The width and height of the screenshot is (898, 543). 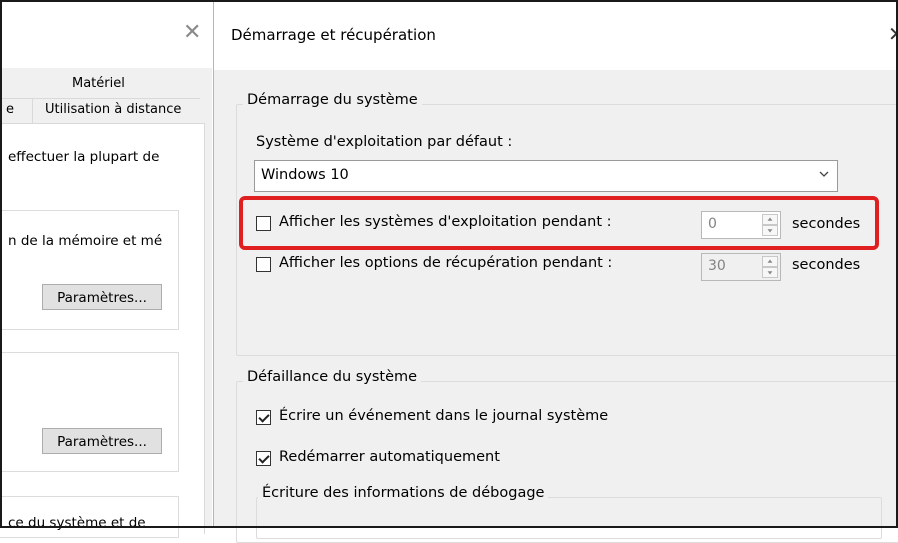 What do you see at coordinates (332, 100) in the screenshot?
I see `system-startup-legend: Démarrage du système` at bounding box center [332, 100].